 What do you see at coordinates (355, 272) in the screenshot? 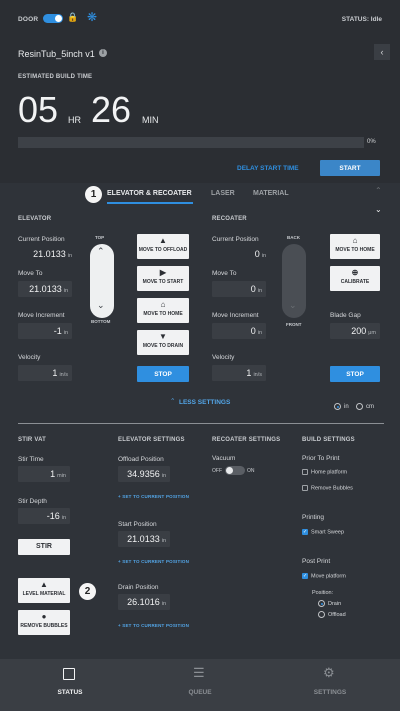
I see `target-icon: ⊕` at bounding box center [355, 272].